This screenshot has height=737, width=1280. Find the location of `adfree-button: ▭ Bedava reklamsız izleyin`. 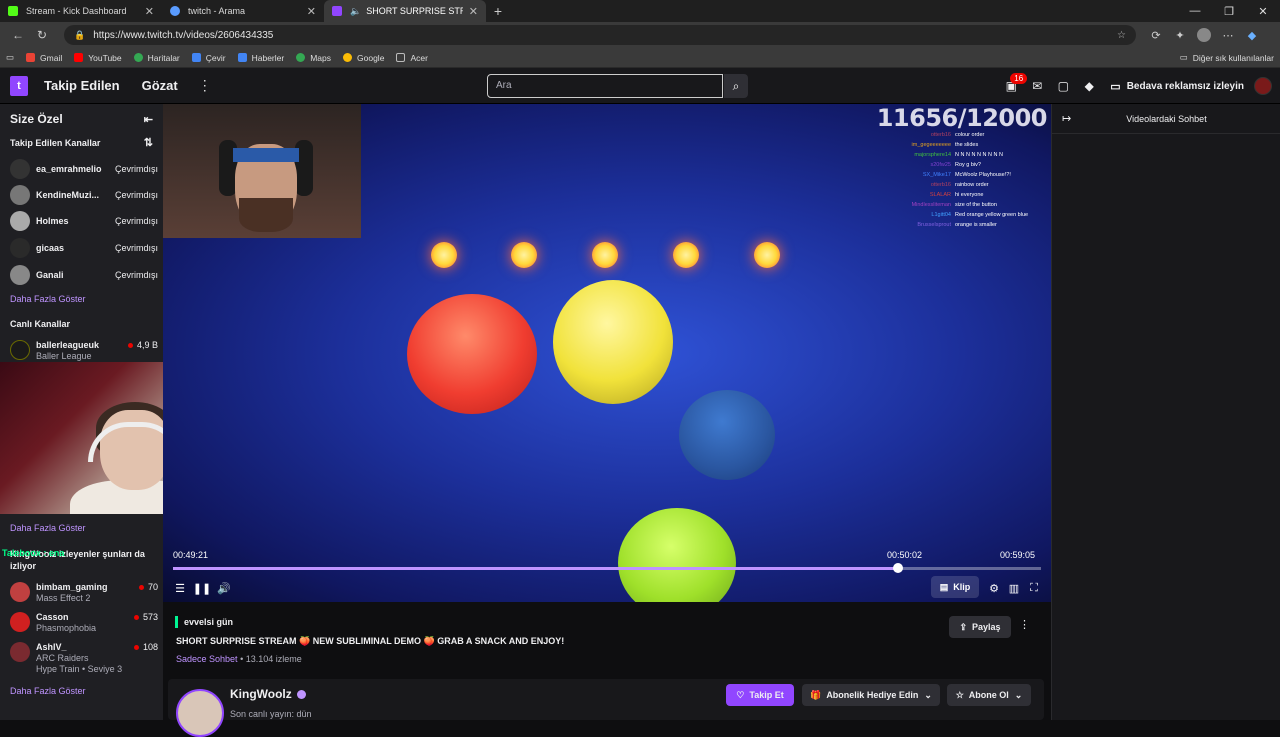

adfree-button: ▭ Bedava reklamsız izleyin is located at coordinates (1177, 86).